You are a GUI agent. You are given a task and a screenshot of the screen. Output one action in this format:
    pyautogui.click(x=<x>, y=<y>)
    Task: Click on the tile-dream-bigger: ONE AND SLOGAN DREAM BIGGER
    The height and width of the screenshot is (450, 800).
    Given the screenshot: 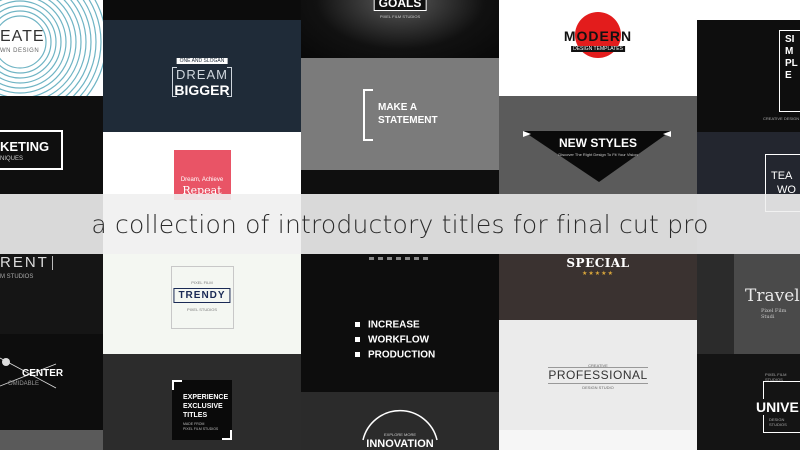 What is the action you would take?
    pyautogui.click(x=202, y=76)
    